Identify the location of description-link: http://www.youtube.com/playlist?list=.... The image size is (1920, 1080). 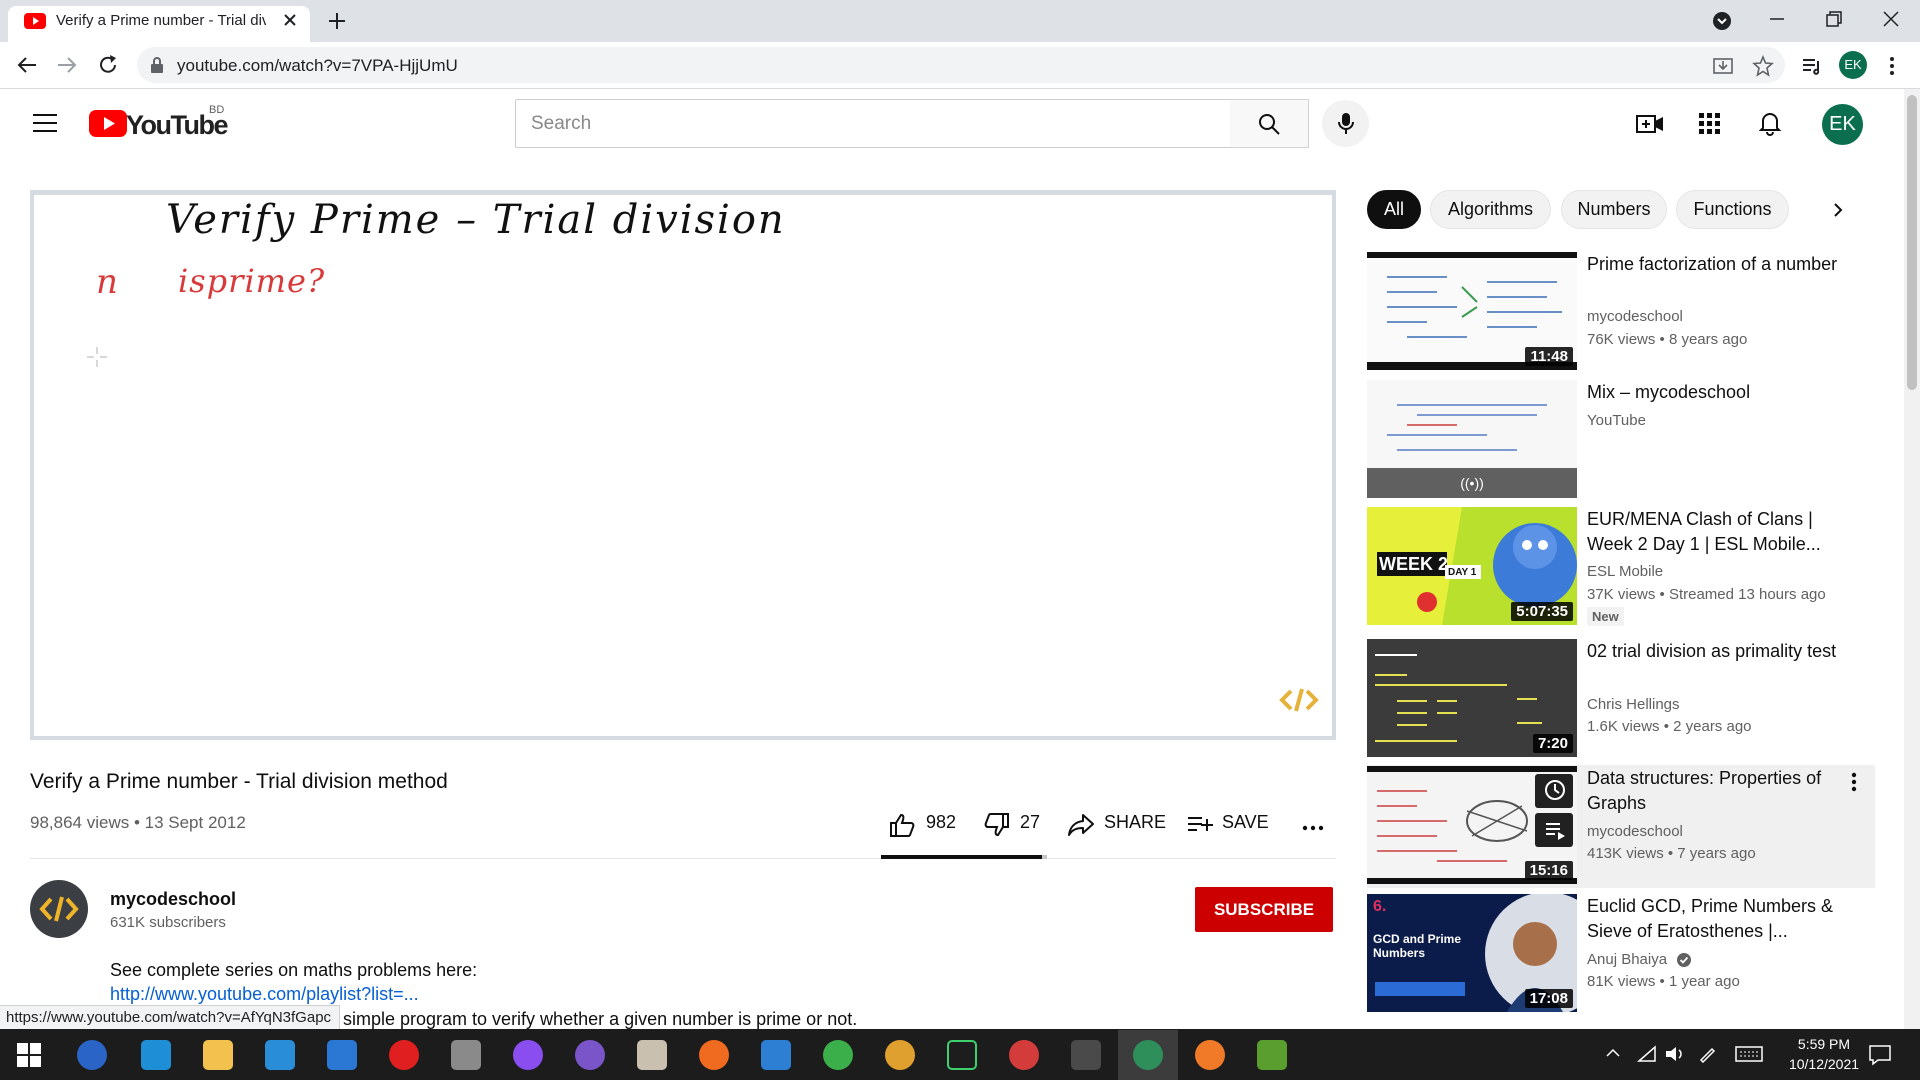
(264, 994).